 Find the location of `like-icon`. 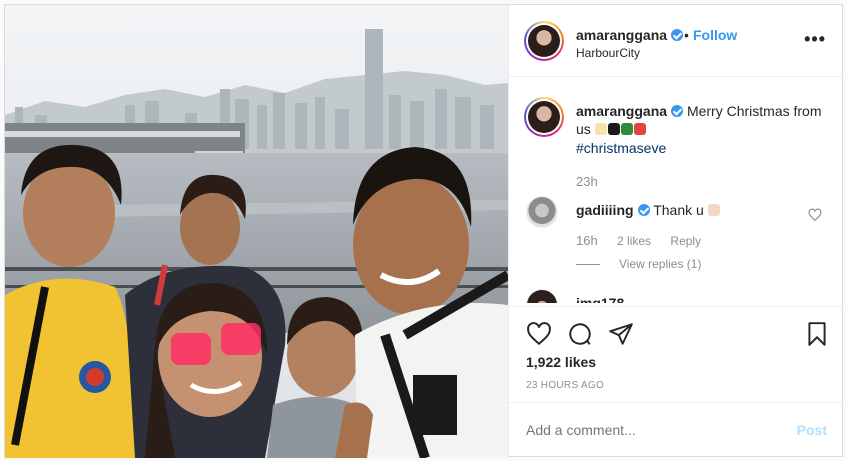

like-icon is located at coordinates (539, 334).